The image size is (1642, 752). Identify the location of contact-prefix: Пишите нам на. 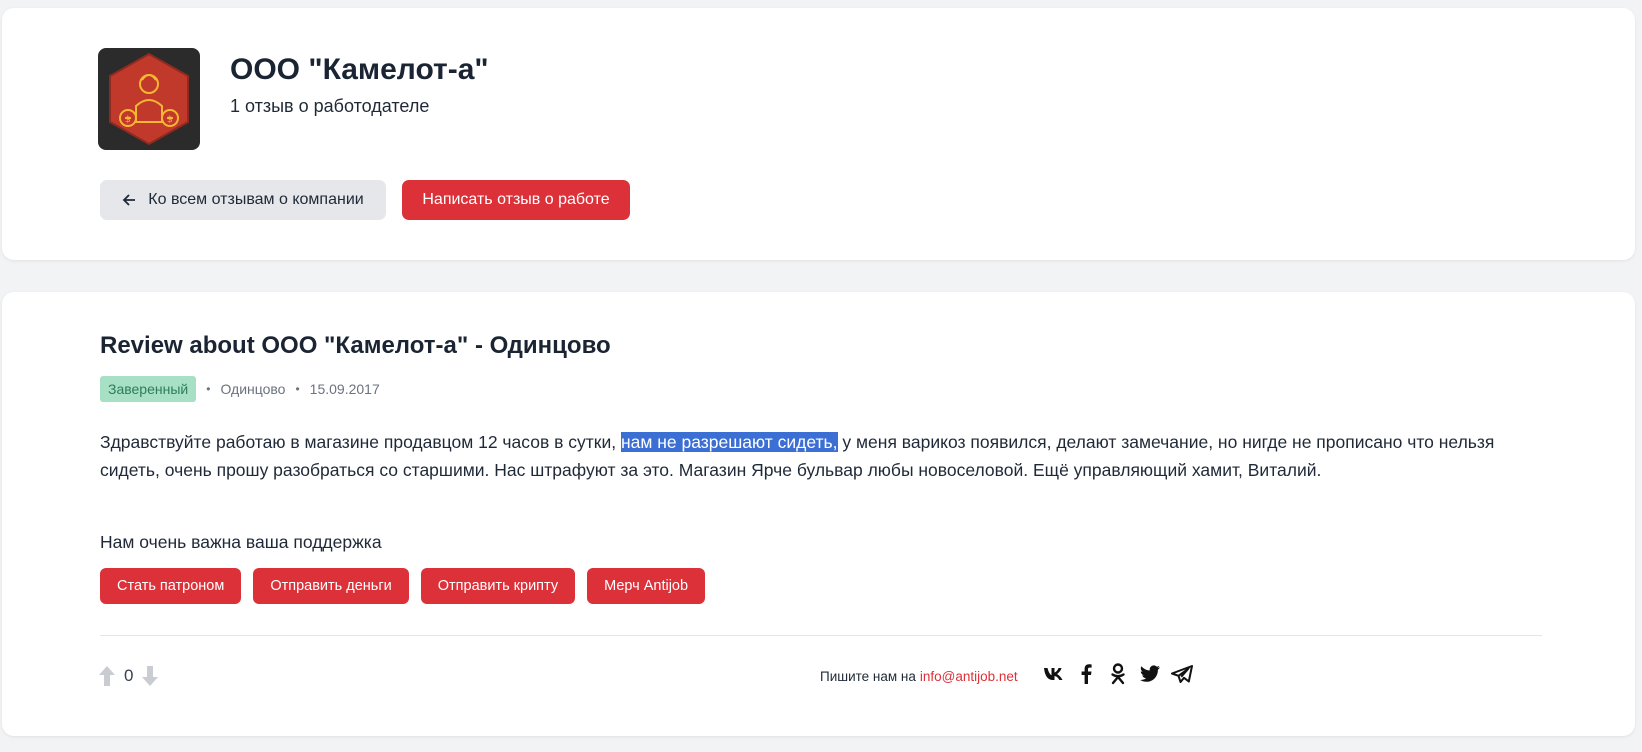
(868, 676).